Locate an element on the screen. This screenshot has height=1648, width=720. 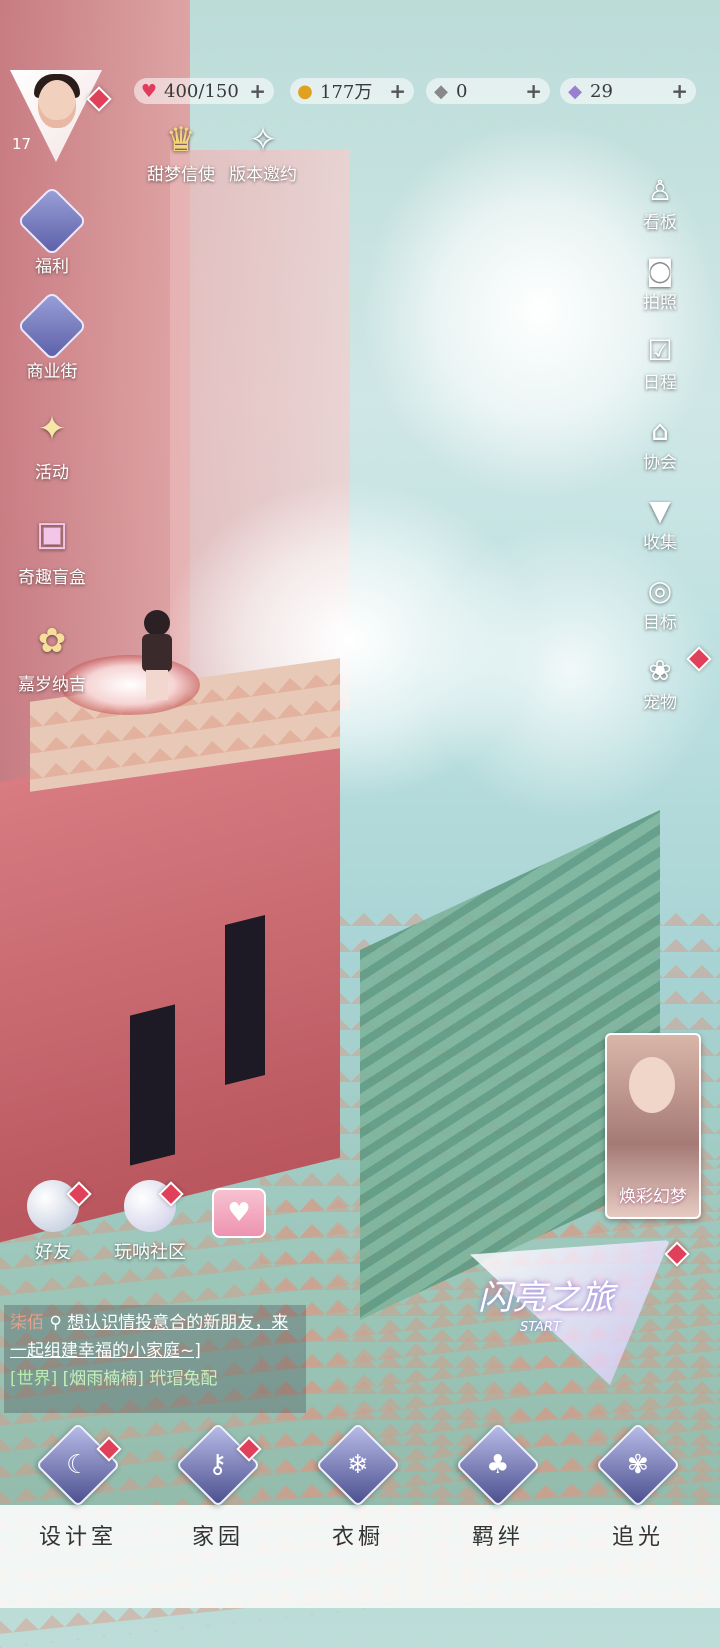
moon-icon: ☾ is located at coordinates (78, 1465).